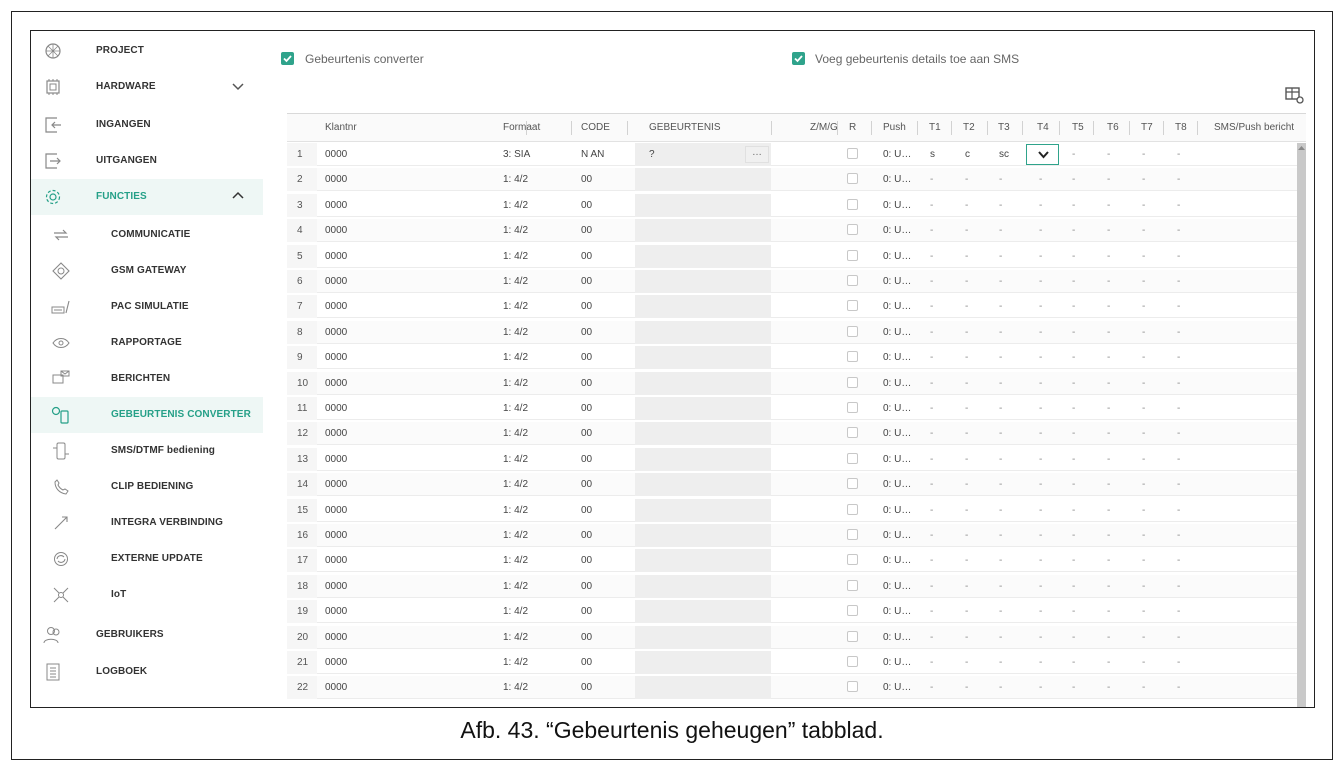 This screenshot has height=771, width=1344. Describe the element at coordinates (147, 343) in the screenshot. I see `sidebar-item-rapportage: RAPPORTAGE` at that location.